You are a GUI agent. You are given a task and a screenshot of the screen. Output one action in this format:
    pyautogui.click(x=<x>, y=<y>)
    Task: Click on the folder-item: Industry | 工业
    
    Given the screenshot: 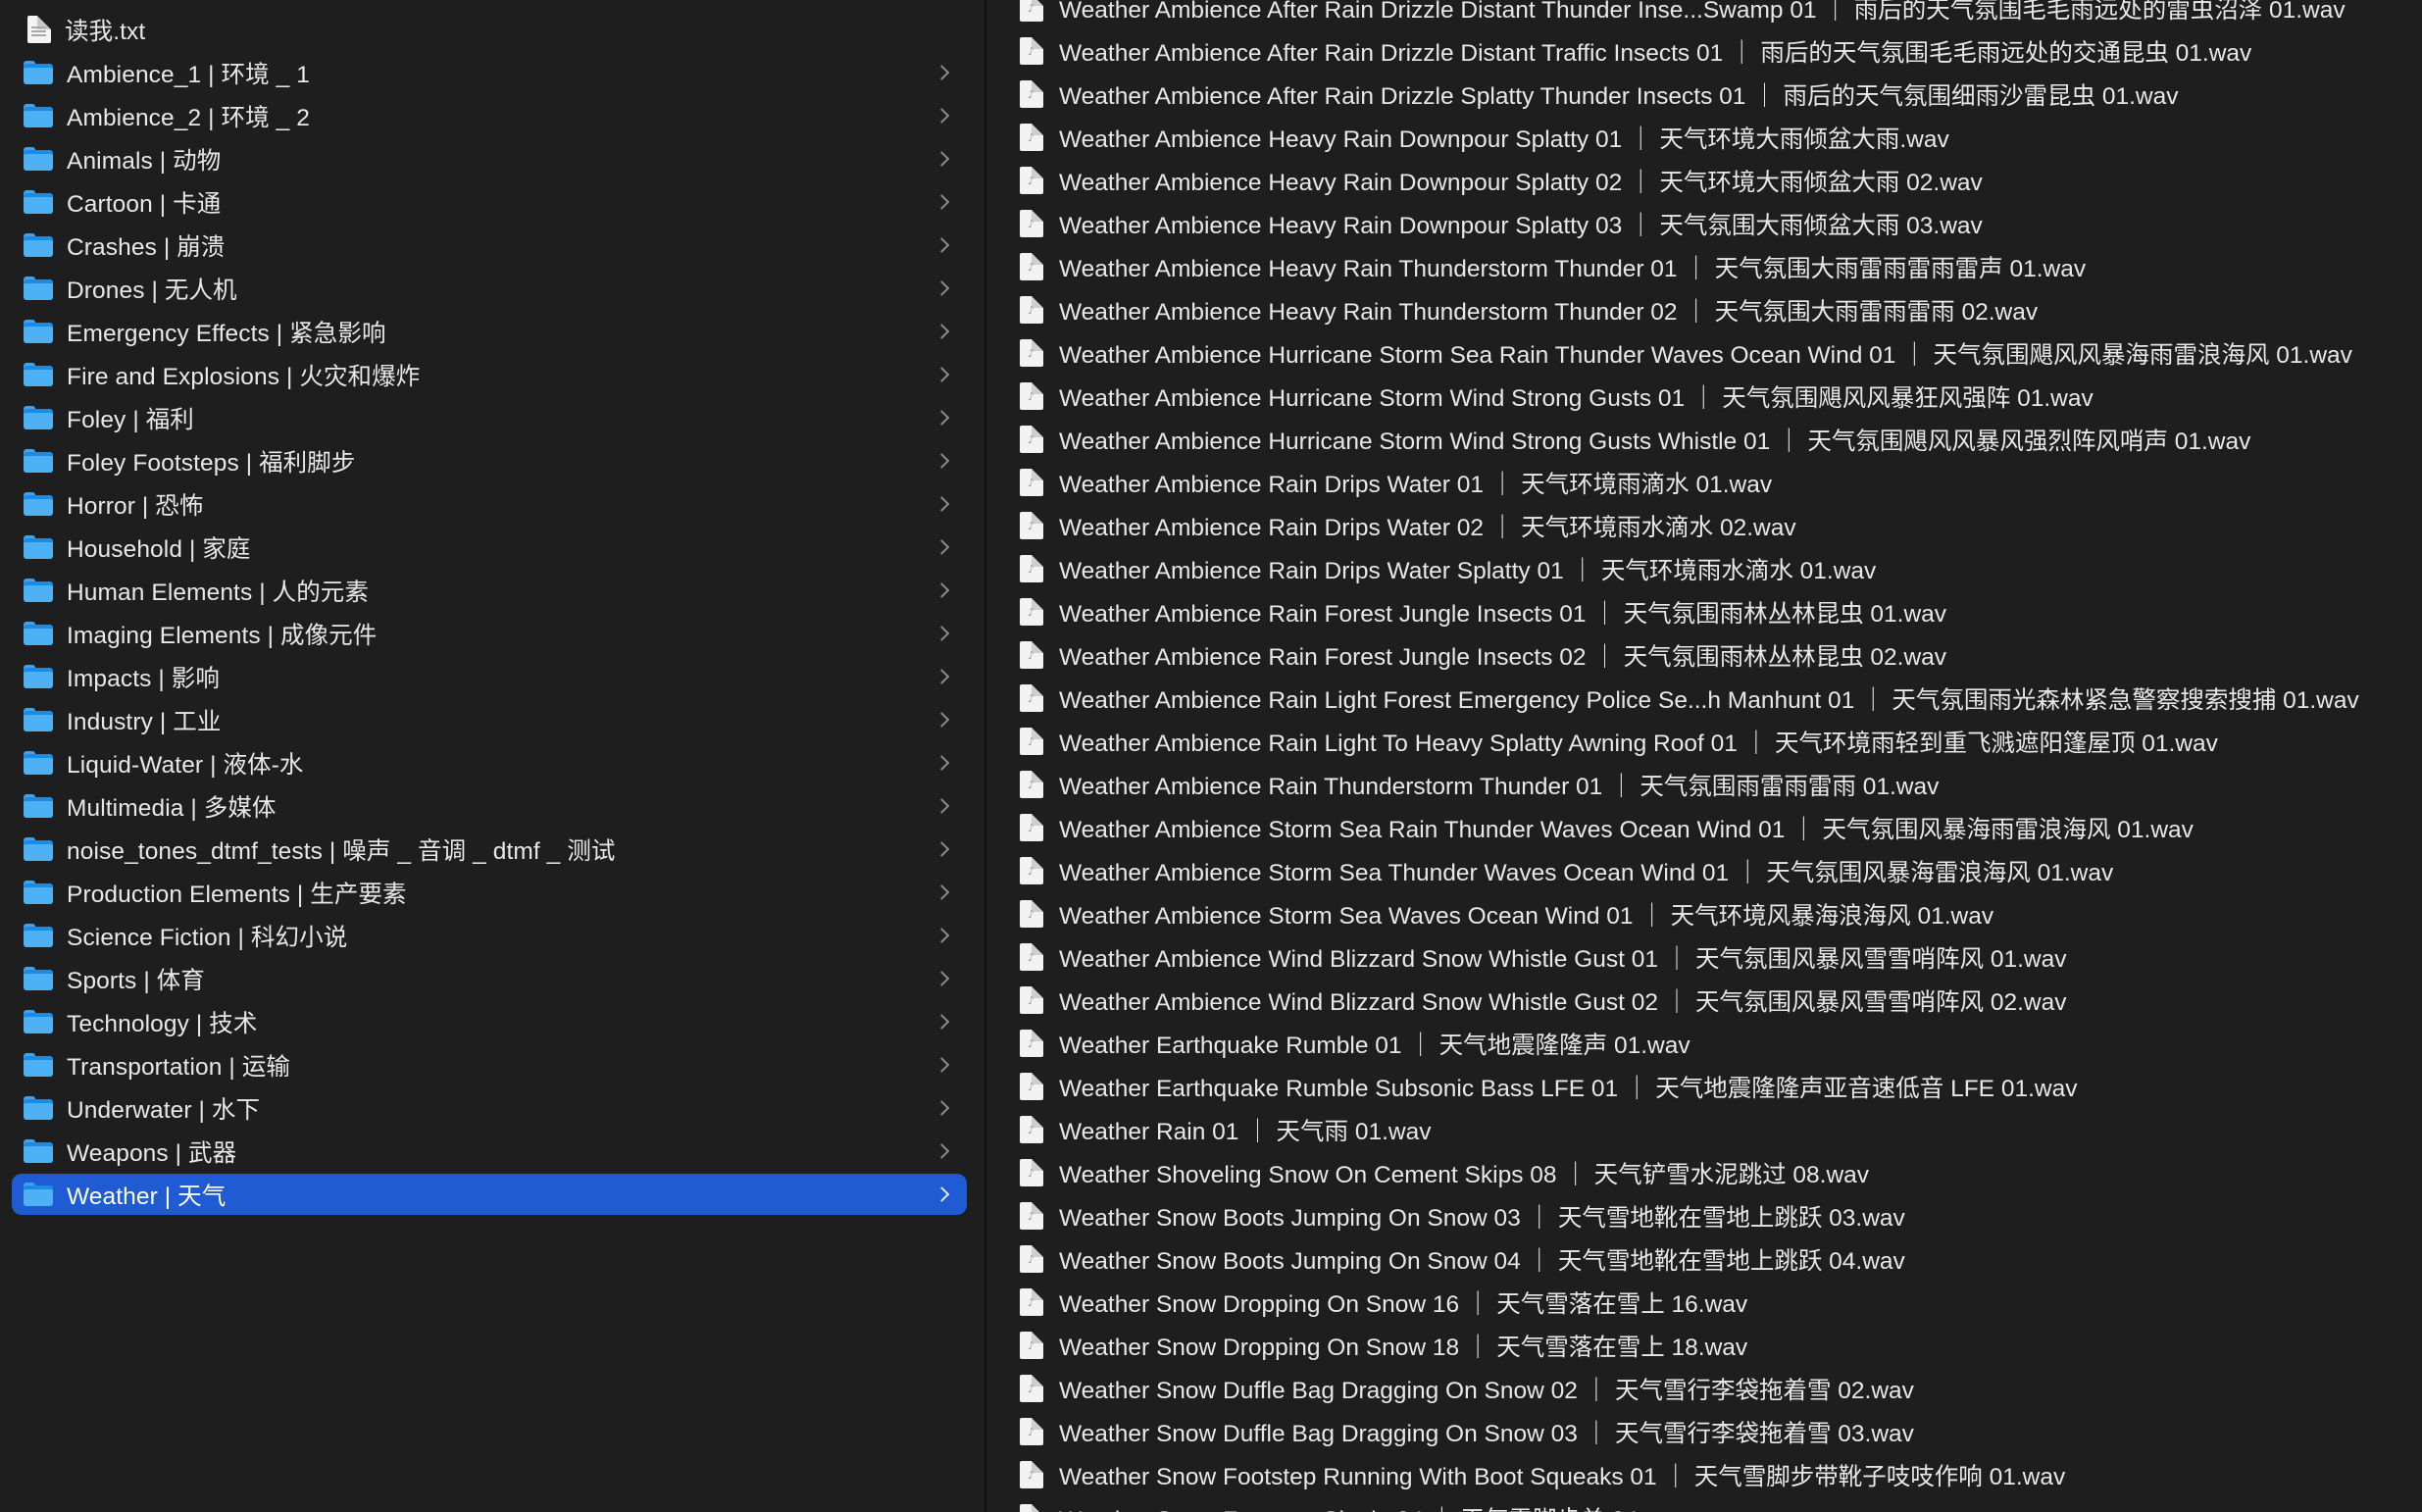 What is the action you would take?
    pyautogui.click(x=489, y=719)
    